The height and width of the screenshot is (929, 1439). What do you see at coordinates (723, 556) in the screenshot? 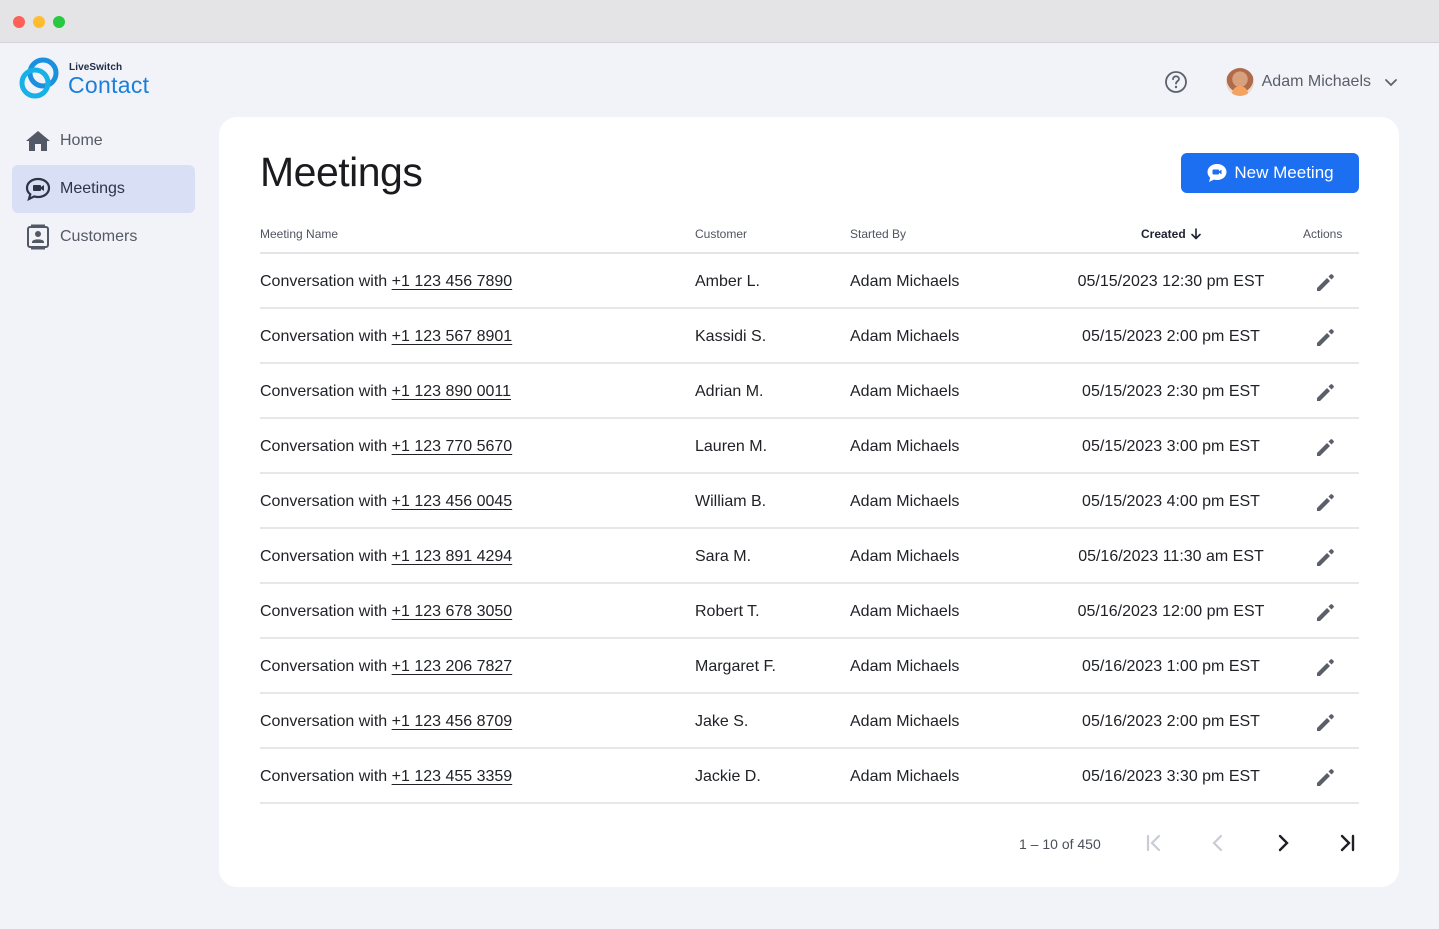
I see `customer-cell: Sara M.` at bounding box center [723, 556].